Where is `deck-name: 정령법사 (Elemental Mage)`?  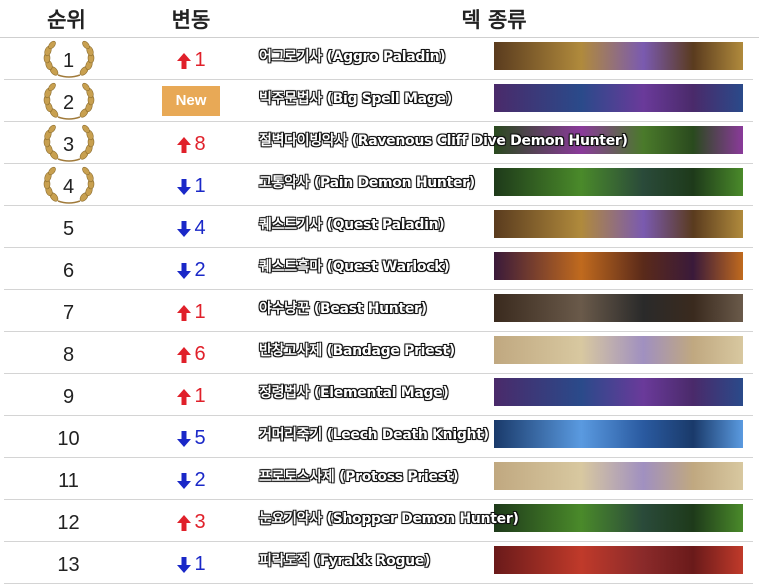 deck-name: 정령법사 (Elemental Mage) is located at coordinates (354, 392).